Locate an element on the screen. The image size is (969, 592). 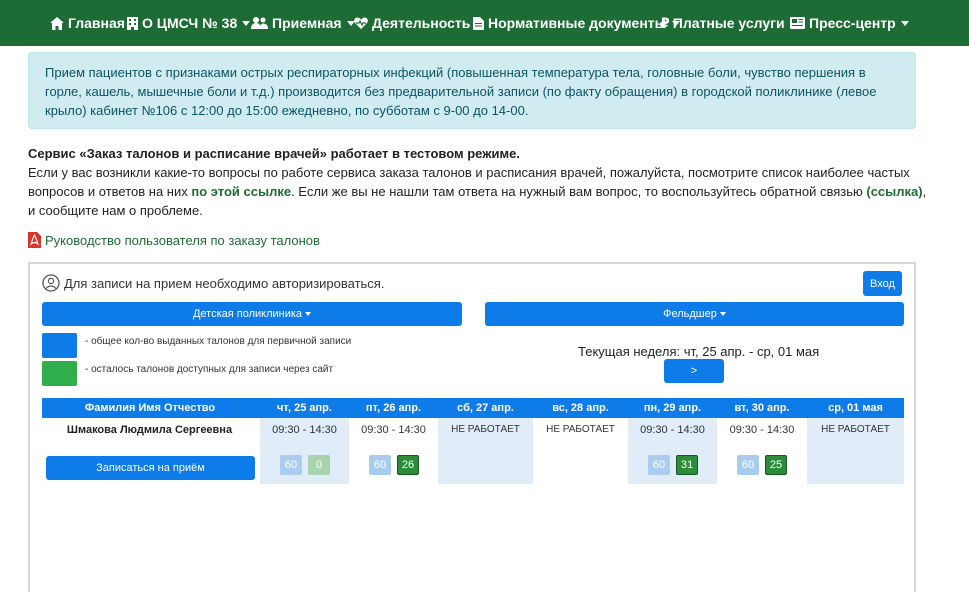
document-icon is located at coordinates (478, 23).